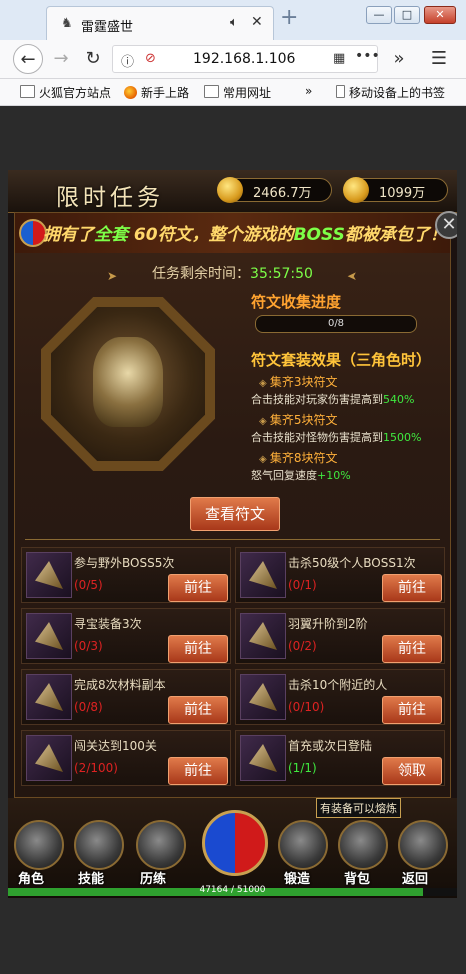 The width and height of the screenshot is (466, 974). Describe the element at coordinates (127, 60) in the screenshot. I see `info-shield-icon: ⓘ` at that location.